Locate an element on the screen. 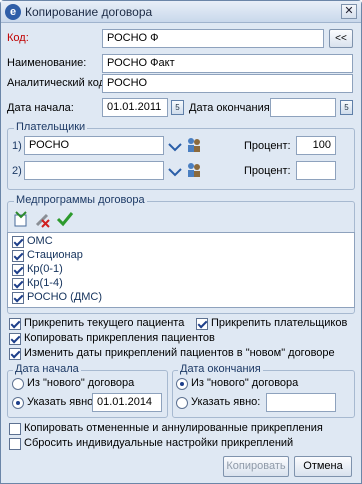 The width and height of the screenshot is (362, 484). copy-button: Копировать is located at coordinates (256, 466).